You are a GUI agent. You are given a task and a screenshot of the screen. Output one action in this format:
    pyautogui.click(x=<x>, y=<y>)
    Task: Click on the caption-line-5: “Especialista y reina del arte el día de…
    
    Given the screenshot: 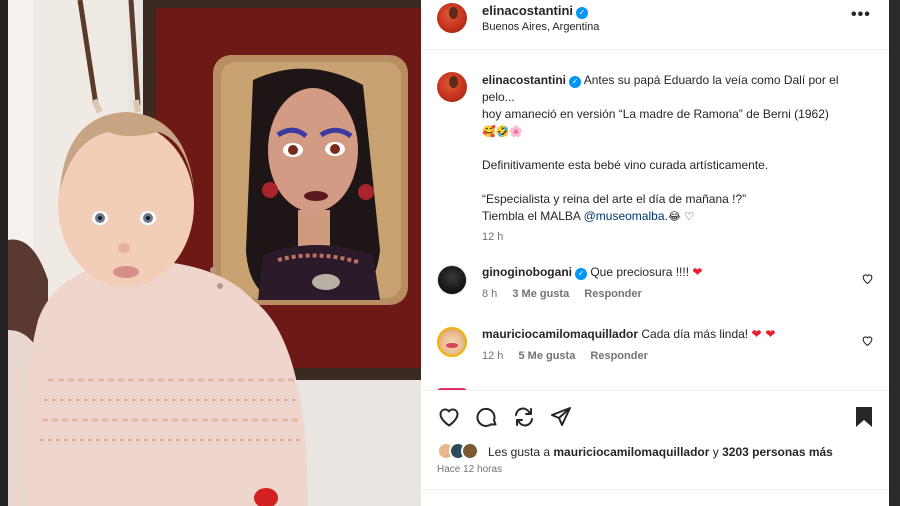 What is the action you would take?
    pyautogui.click(x=614, y=199)
    